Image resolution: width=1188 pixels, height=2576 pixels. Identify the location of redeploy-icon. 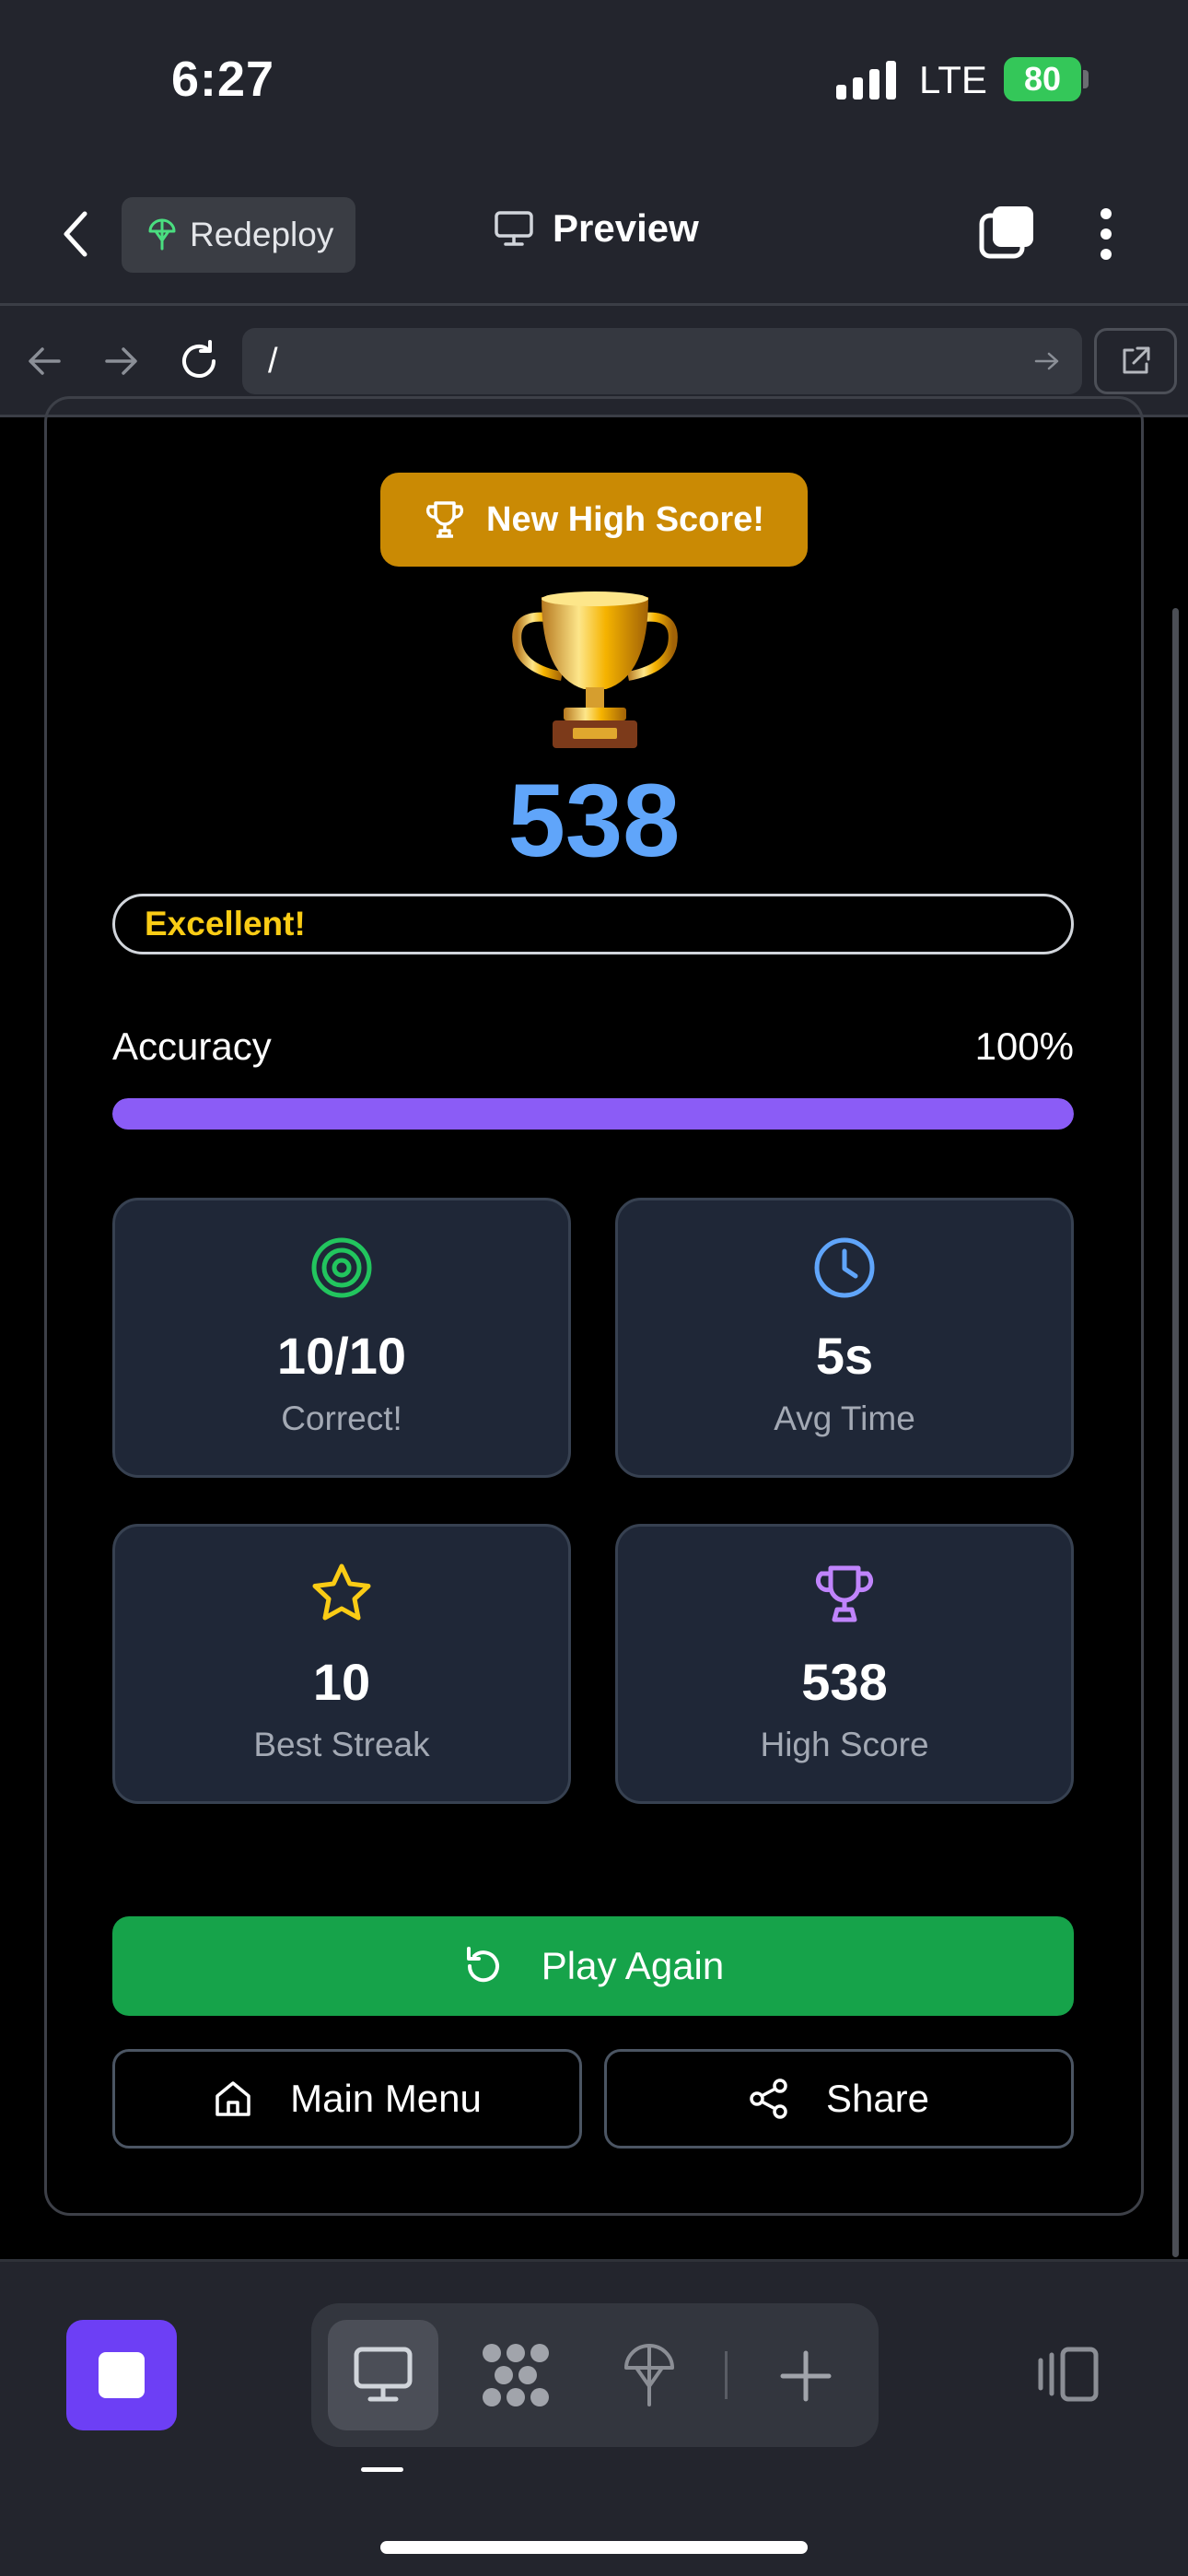
(162, 234).